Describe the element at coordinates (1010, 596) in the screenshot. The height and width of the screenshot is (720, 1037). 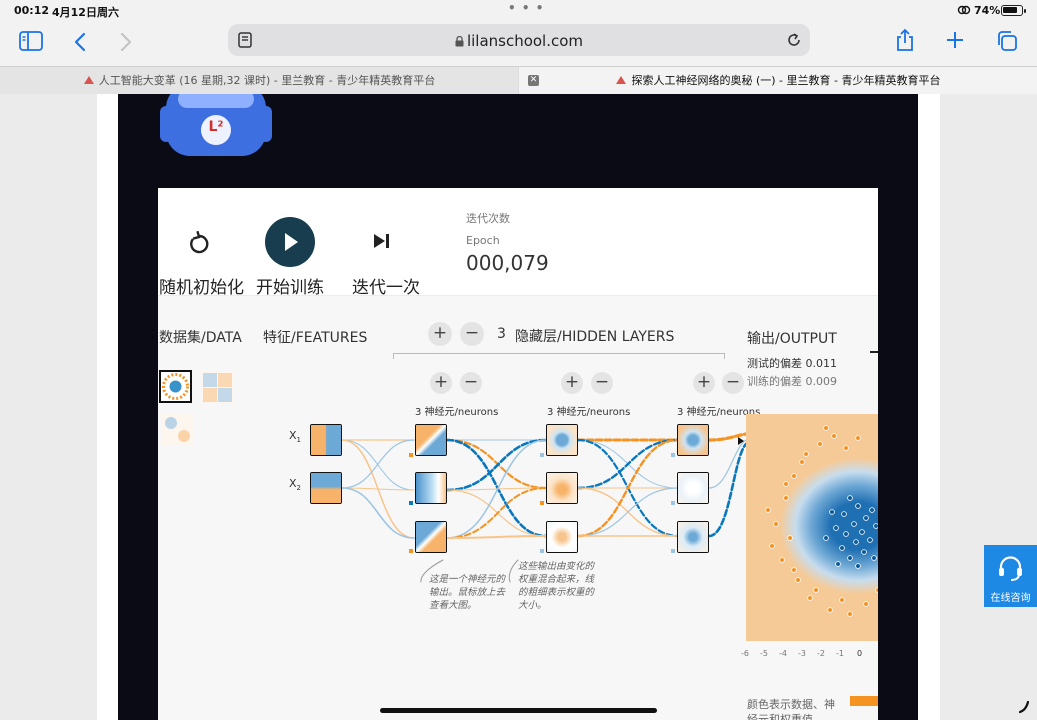
I see `online-consult-label: 在线咨询` at that location.